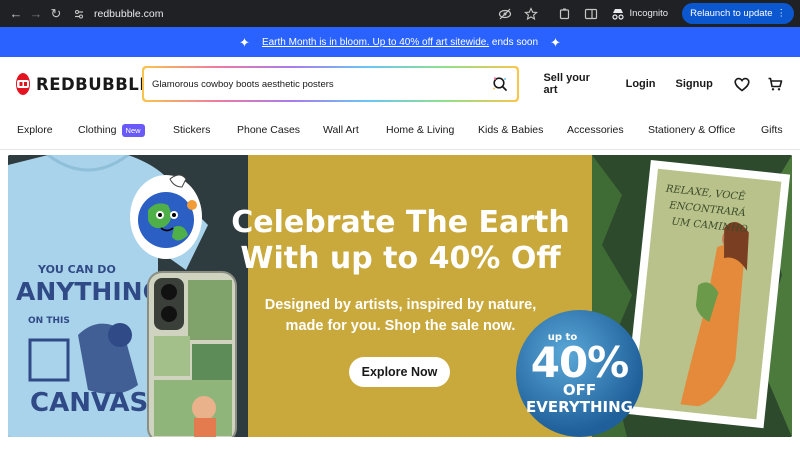 Image resolution: width=800 pixels, height=450 pixels. I want to click on category-kids-babies: Kids & Babies, so click(522, 130).